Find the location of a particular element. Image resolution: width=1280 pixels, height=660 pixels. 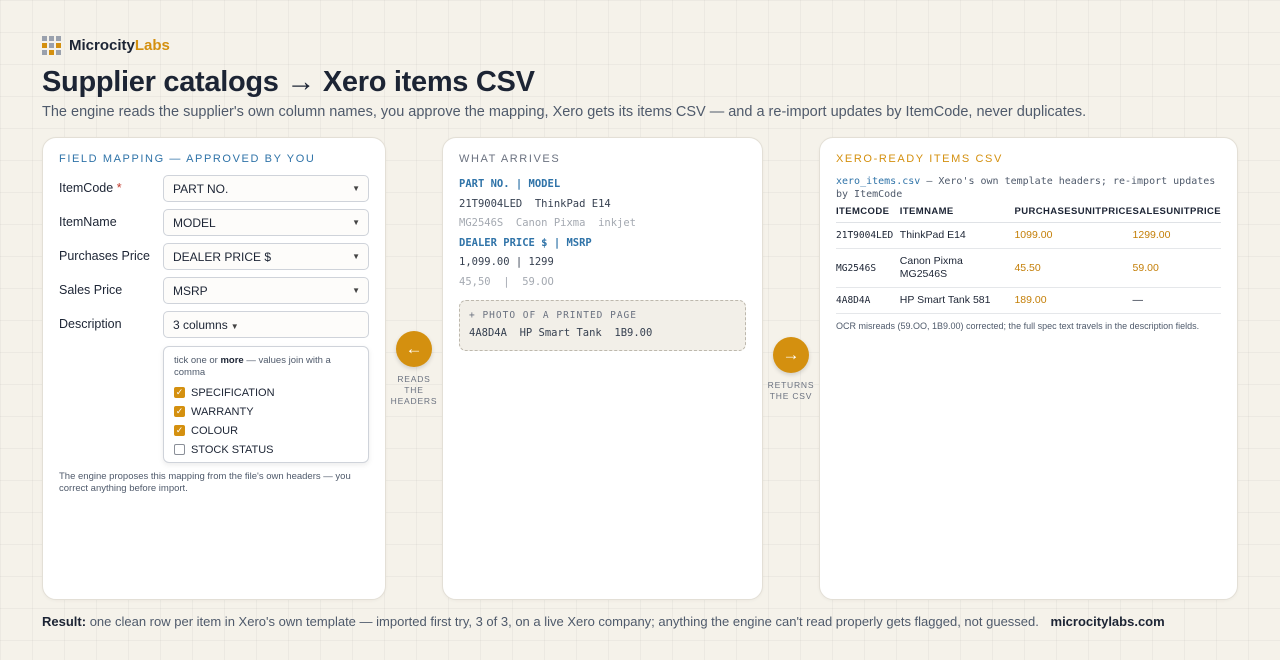

column-header: PURCHASESUNITPRICE is located at coordinates (1073, 212).